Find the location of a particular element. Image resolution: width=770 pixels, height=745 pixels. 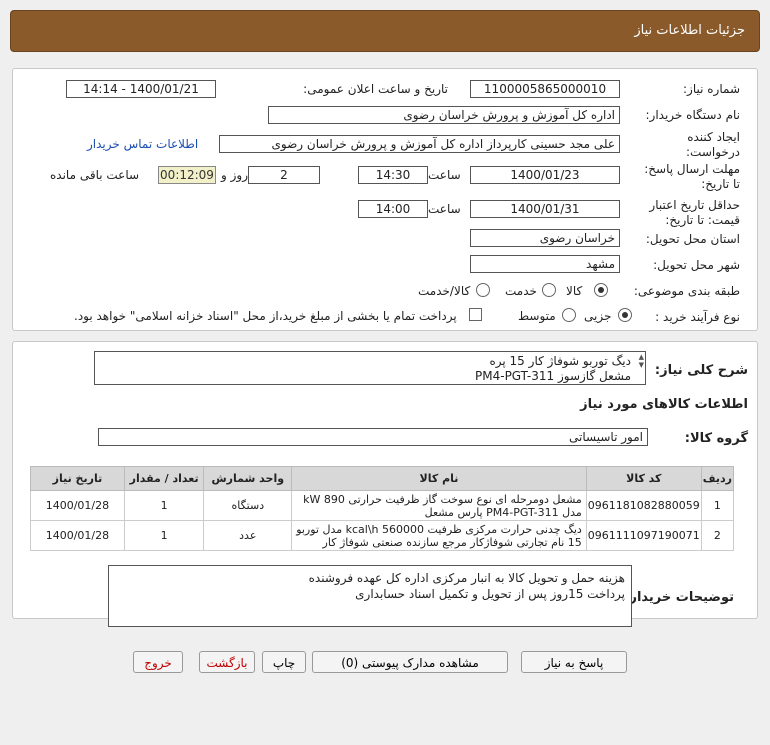

goods-group-field: امور تاسیساتی is located at coordinates (373, 437).